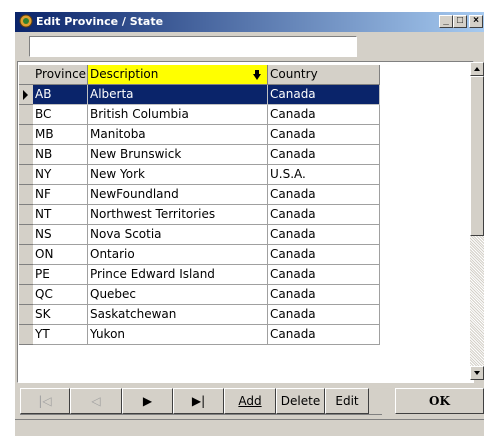 This screenshot has width=484, height=436. What do you see at coordinates (477, 156) in the screenshot?
I see `scroll-thumb` at bounding box center [477, 156].